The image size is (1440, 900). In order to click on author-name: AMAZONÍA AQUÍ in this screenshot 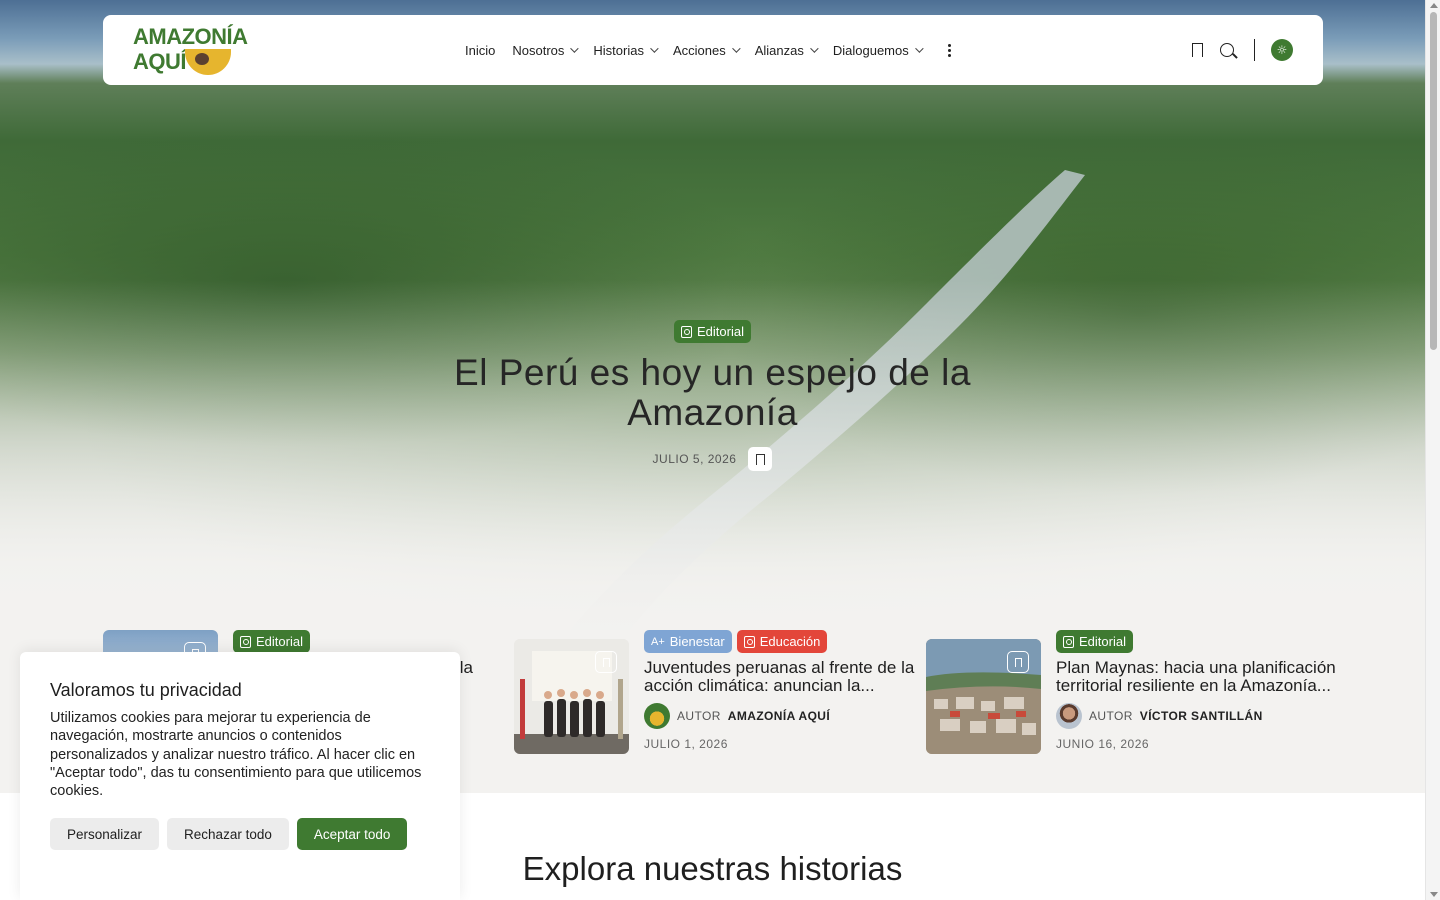, I will do `click(779, 716)`.